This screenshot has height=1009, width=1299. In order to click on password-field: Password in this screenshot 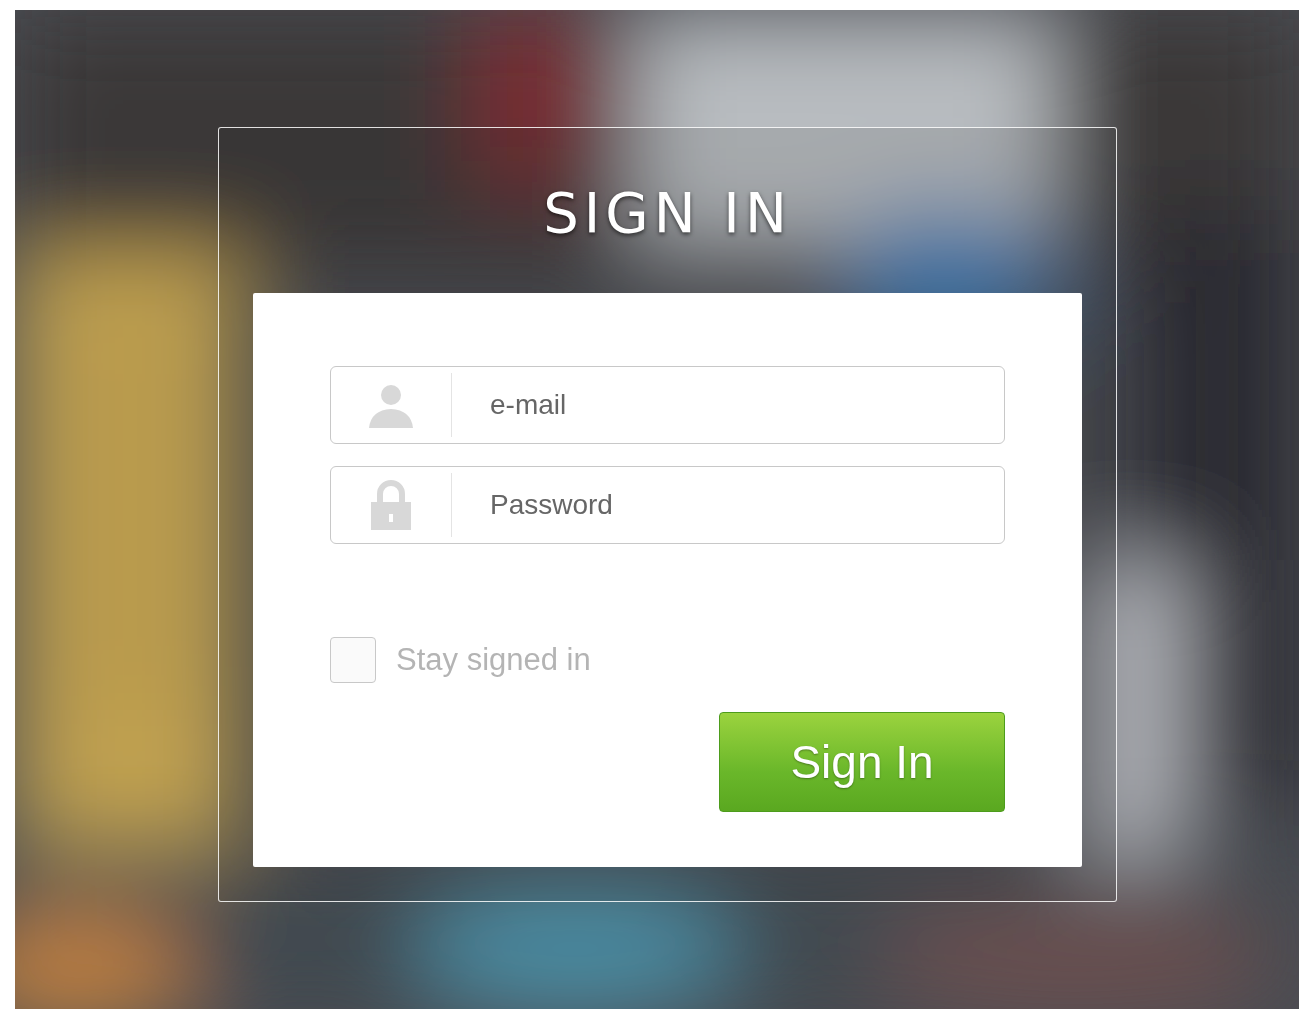, I will do `click(667, 505)`.